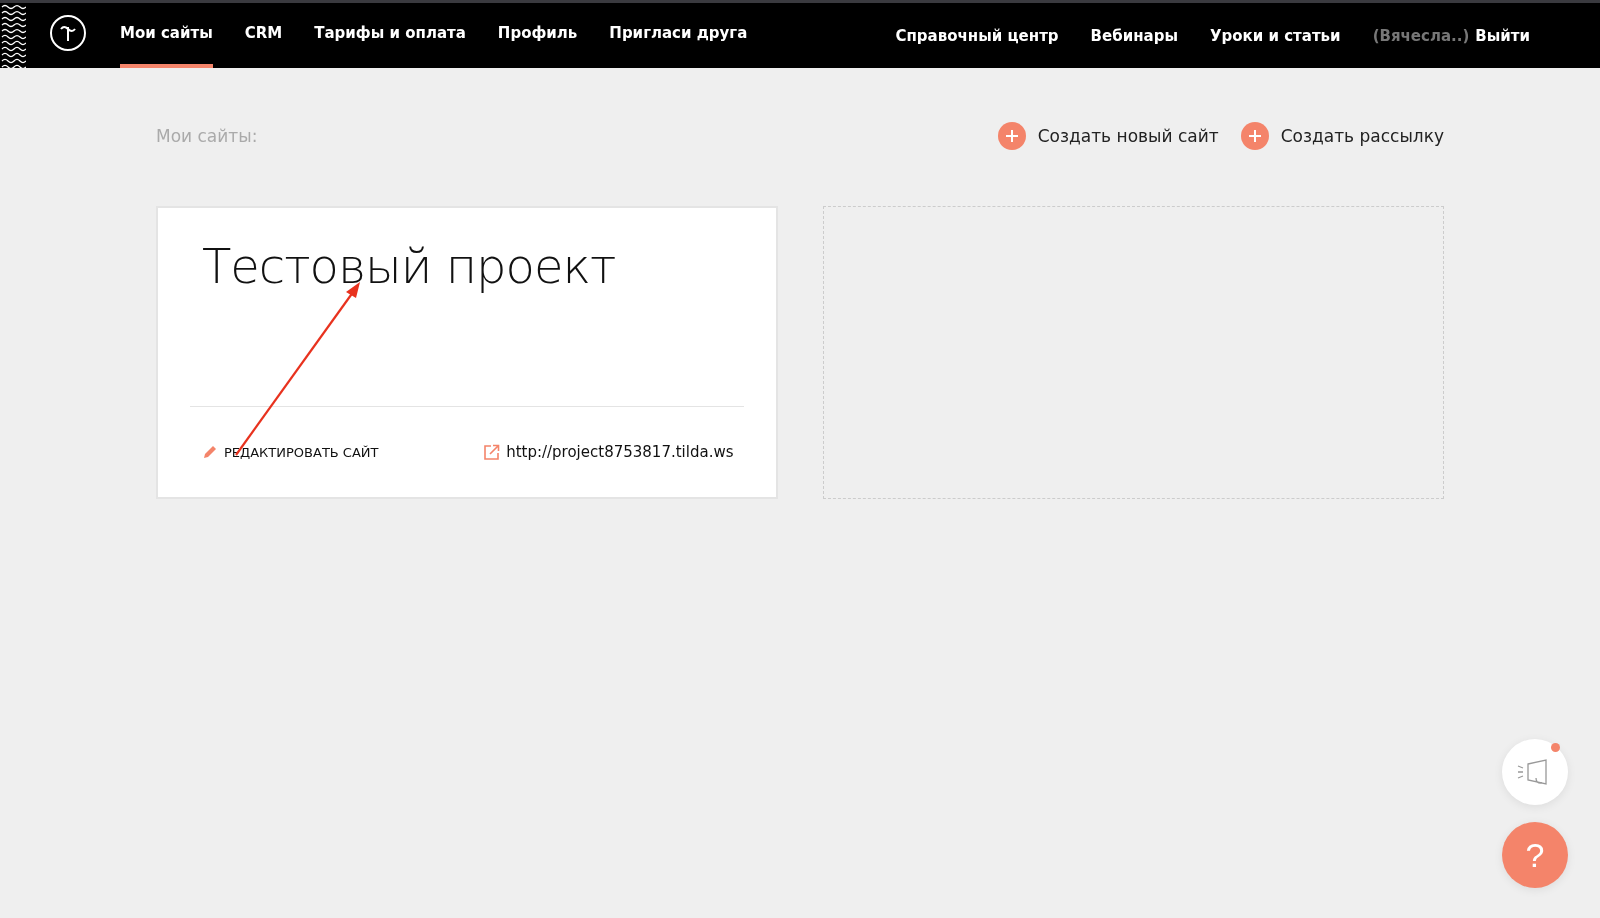  Describe the element at coordinates (608, 452) in the screenshot. I see `site-url-link: http://project8753817.tilda.ws` at that location.